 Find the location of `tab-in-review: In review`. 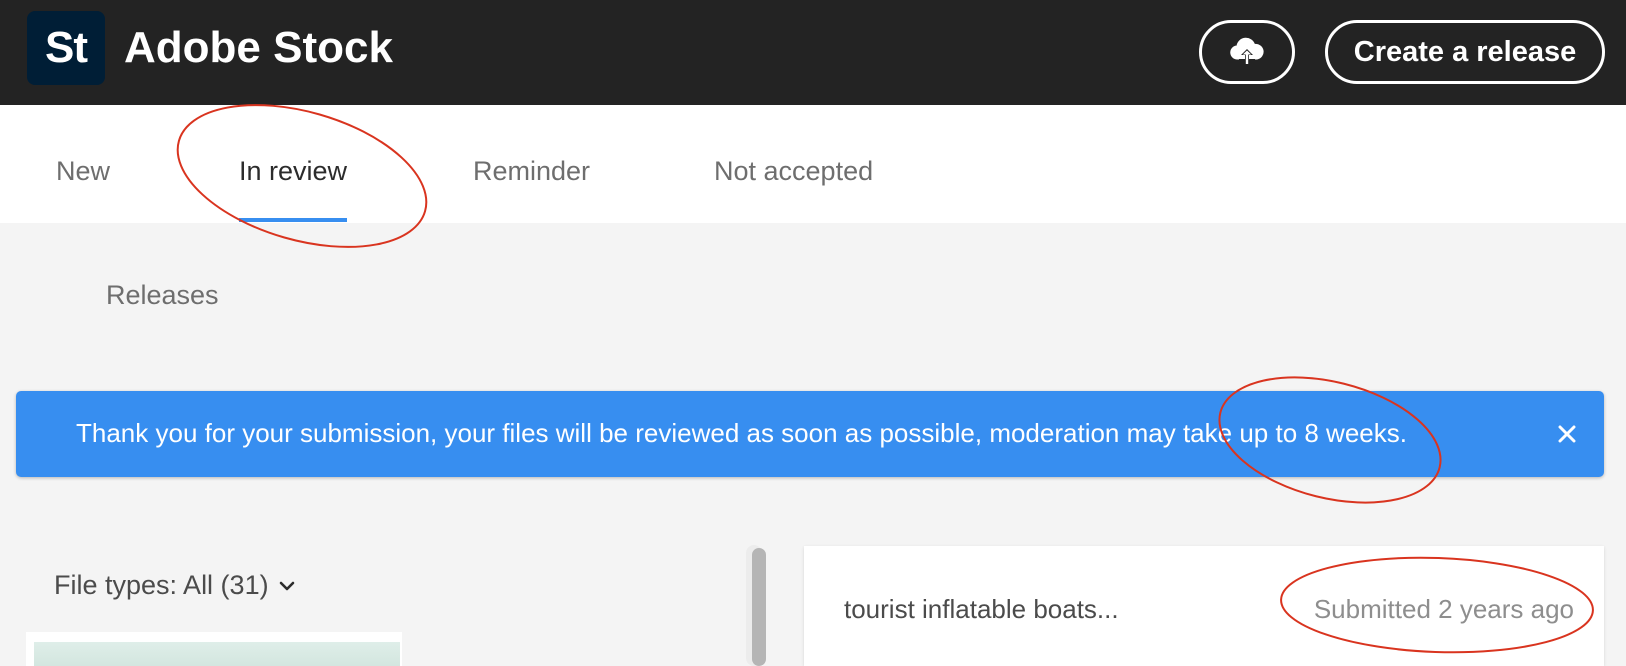

tab-in-review: In review is located at coordinates (293, 164).